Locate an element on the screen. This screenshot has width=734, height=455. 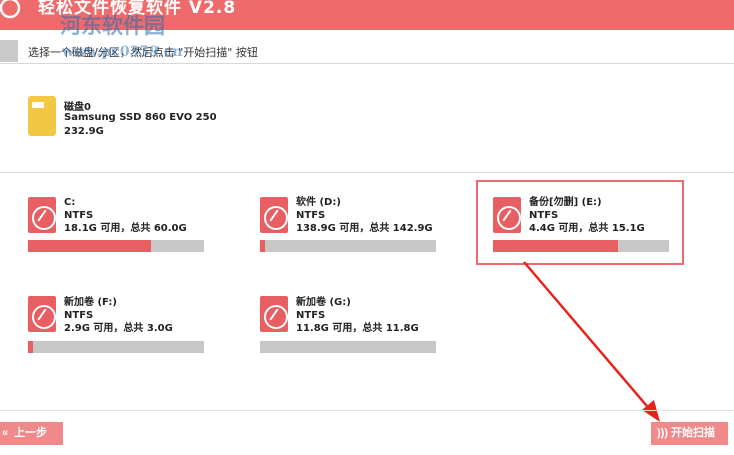
disk-size: 232.9G is located at coordinates (84, 131).